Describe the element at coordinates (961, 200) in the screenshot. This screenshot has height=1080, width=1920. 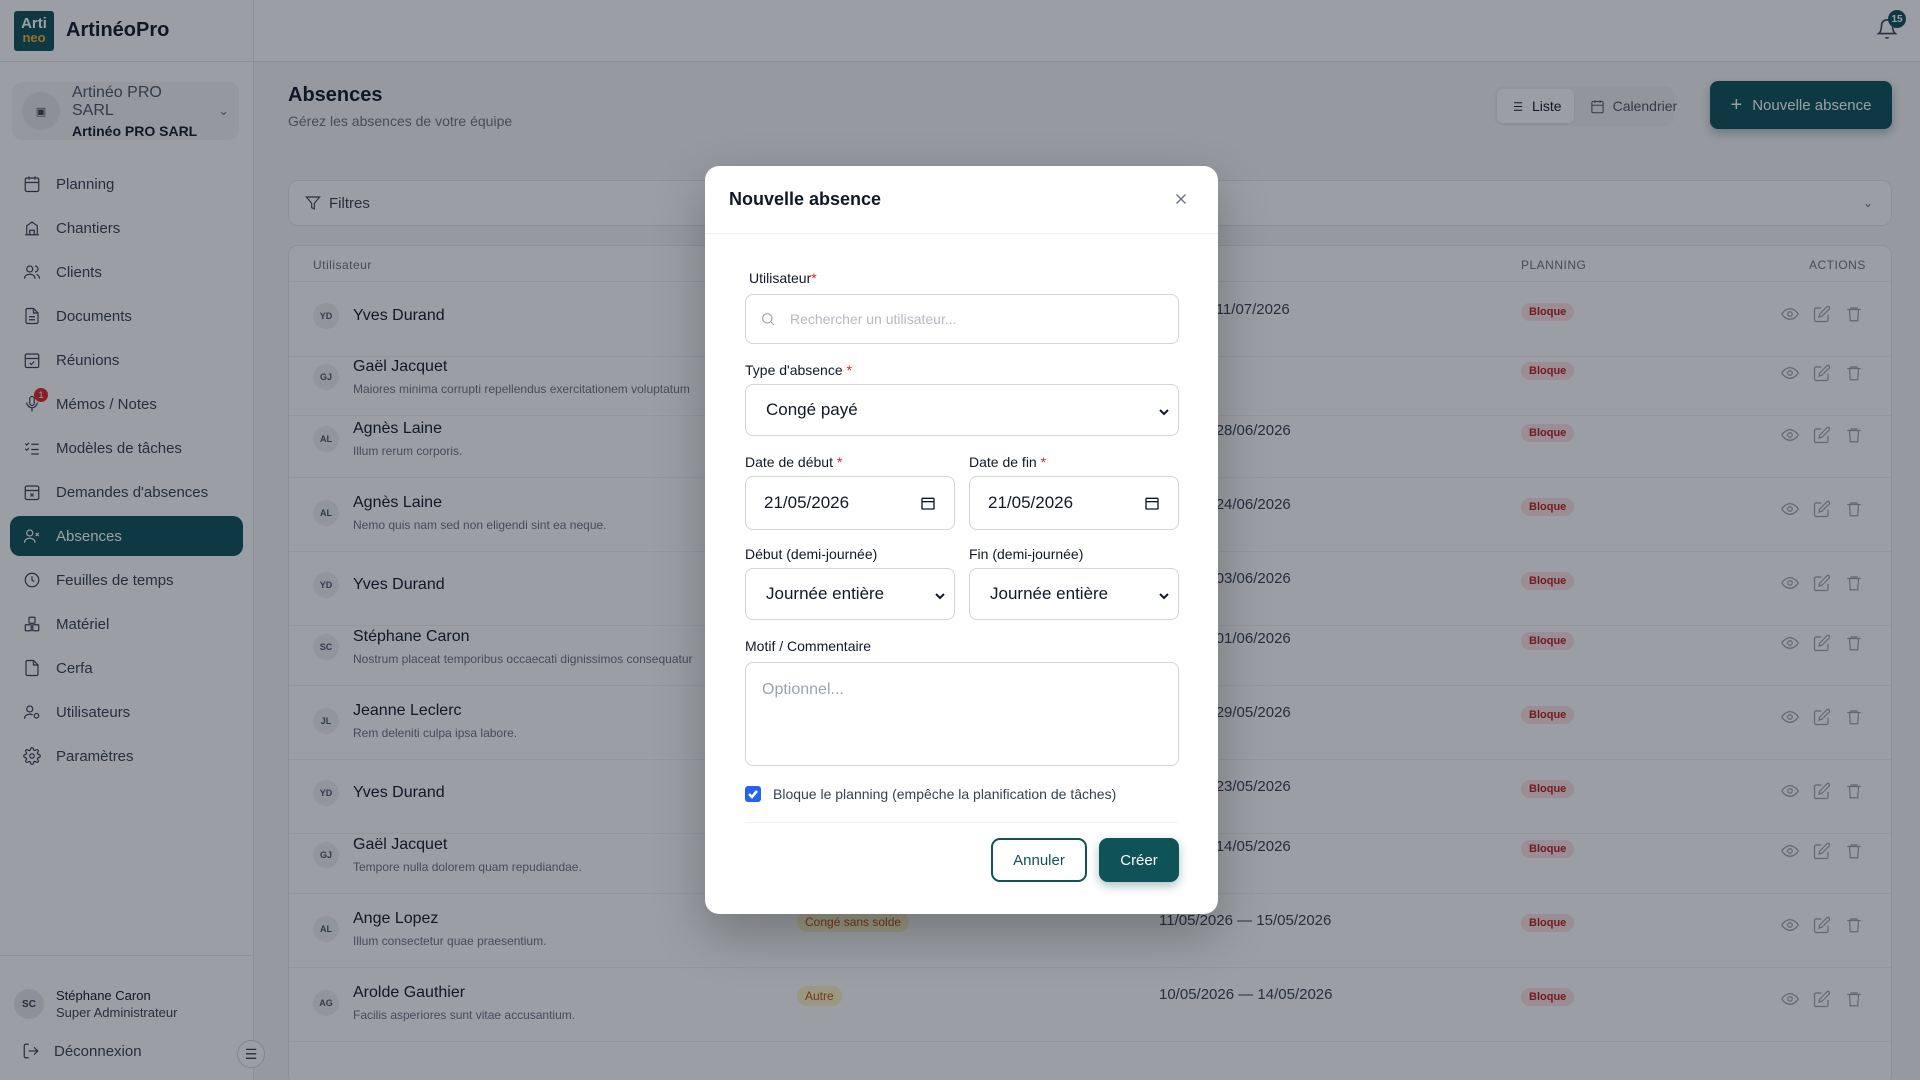
I see `dialog-header: Nouvelle absence` at that location.